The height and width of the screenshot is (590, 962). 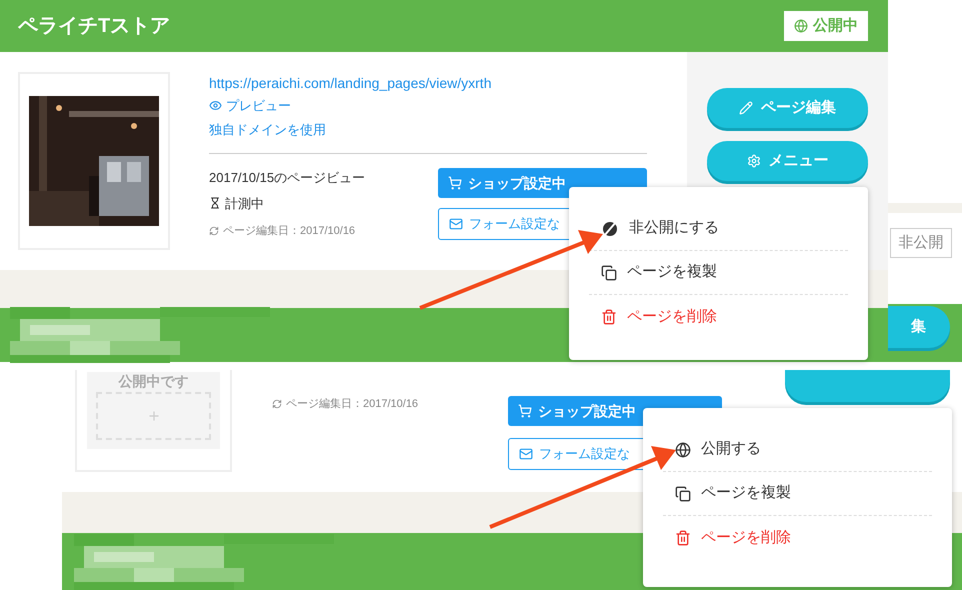 What do you see at coordinates (153, 381) in the screenshot?
I see `thumbnail-text: 公開中です` at bounding box center [153, 381].